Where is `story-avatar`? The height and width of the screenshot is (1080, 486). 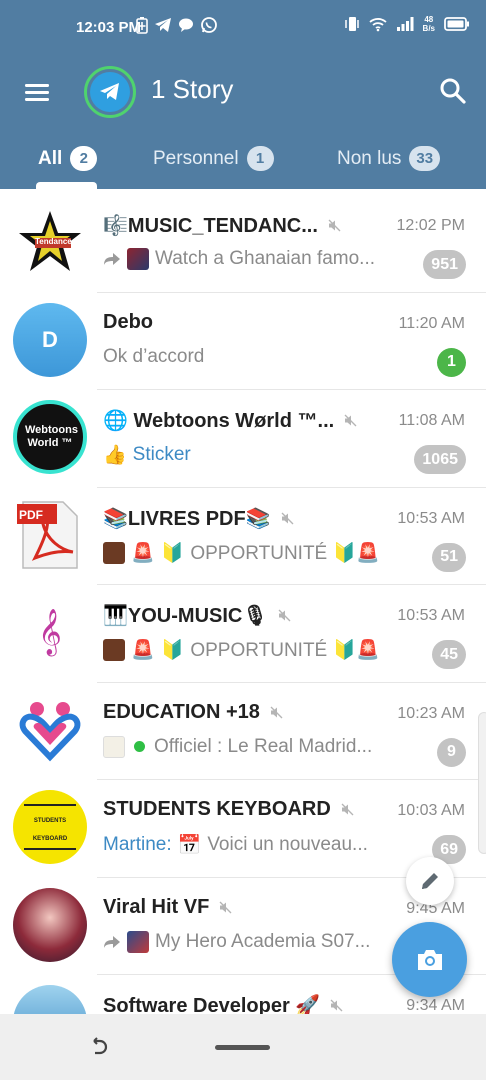 story-avatar is located at coordinates (110, 92).